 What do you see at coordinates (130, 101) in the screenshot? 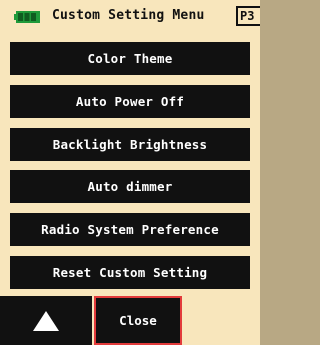
I see `auto-power-off-button: Auto Power Off` at bounding box center [130, 101].